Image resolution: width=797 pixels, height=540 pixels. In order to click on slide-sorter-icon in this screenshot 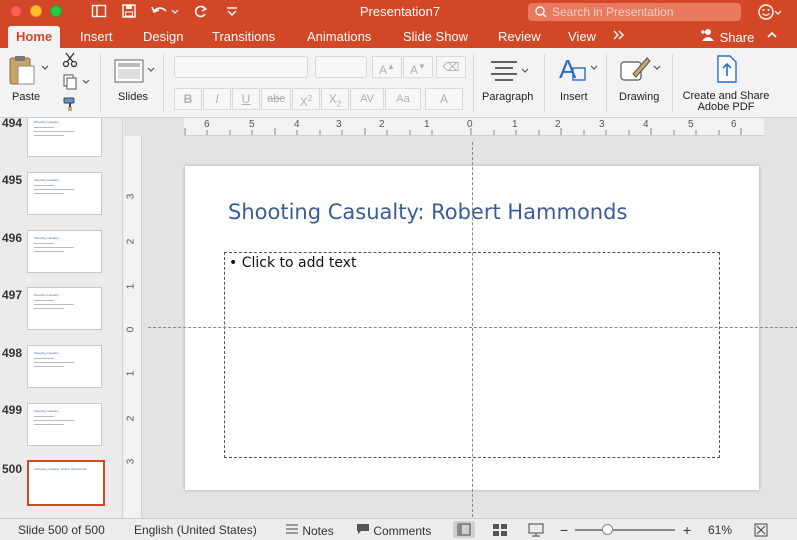, I will do `click(500, 530)`.